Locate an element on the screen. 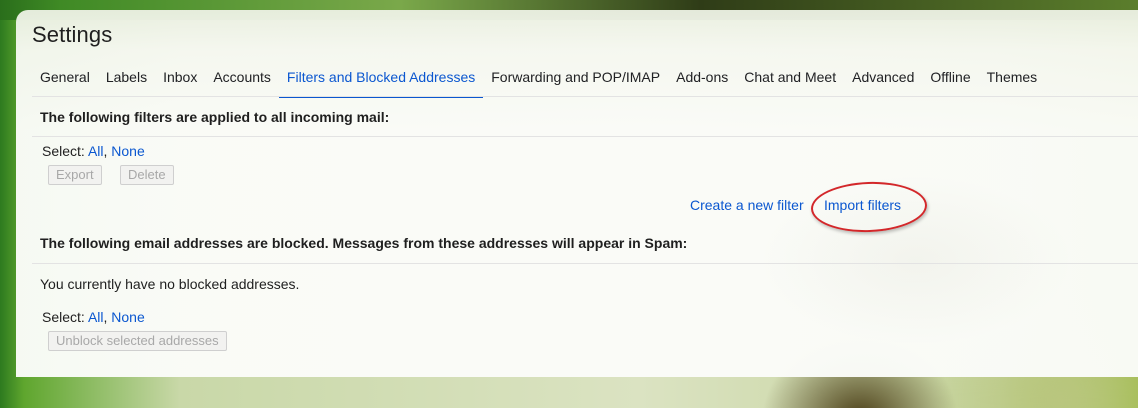 The height and width of the screenshot is (408, 1138). blocked-select-label: Select: is located at coordinates (63, 317).